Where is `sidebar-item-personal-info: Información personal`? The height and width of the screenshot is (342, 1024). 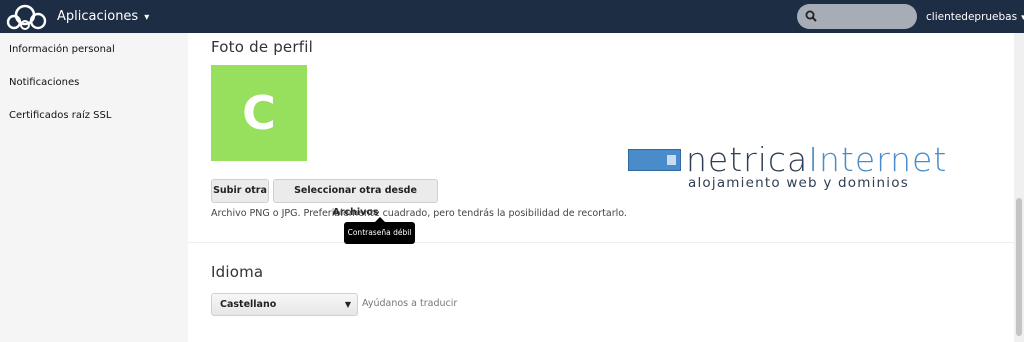
sidebar-item-personal-info: Información personal is located at coordinates (62, 49).